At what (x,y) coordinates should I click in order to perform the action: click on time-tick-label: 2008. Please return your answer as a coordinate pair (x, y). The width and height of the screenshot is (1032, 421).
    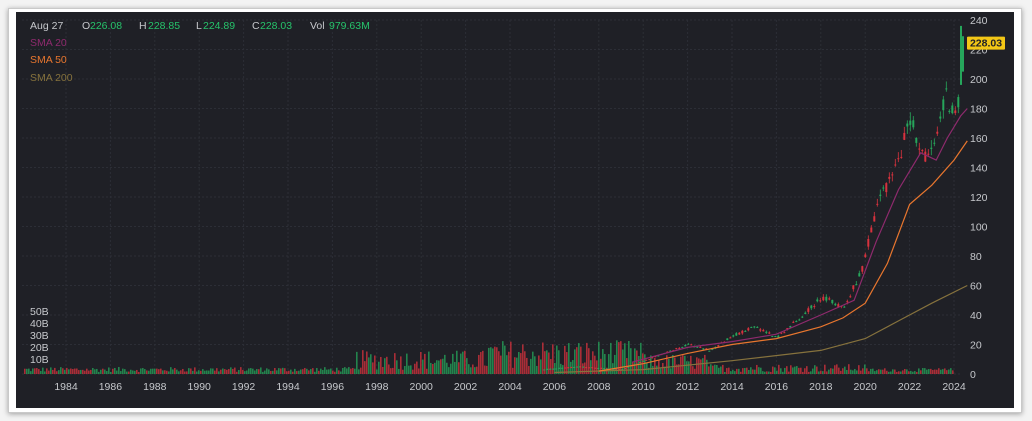
    Looking at the image, I should click on (599, 387).